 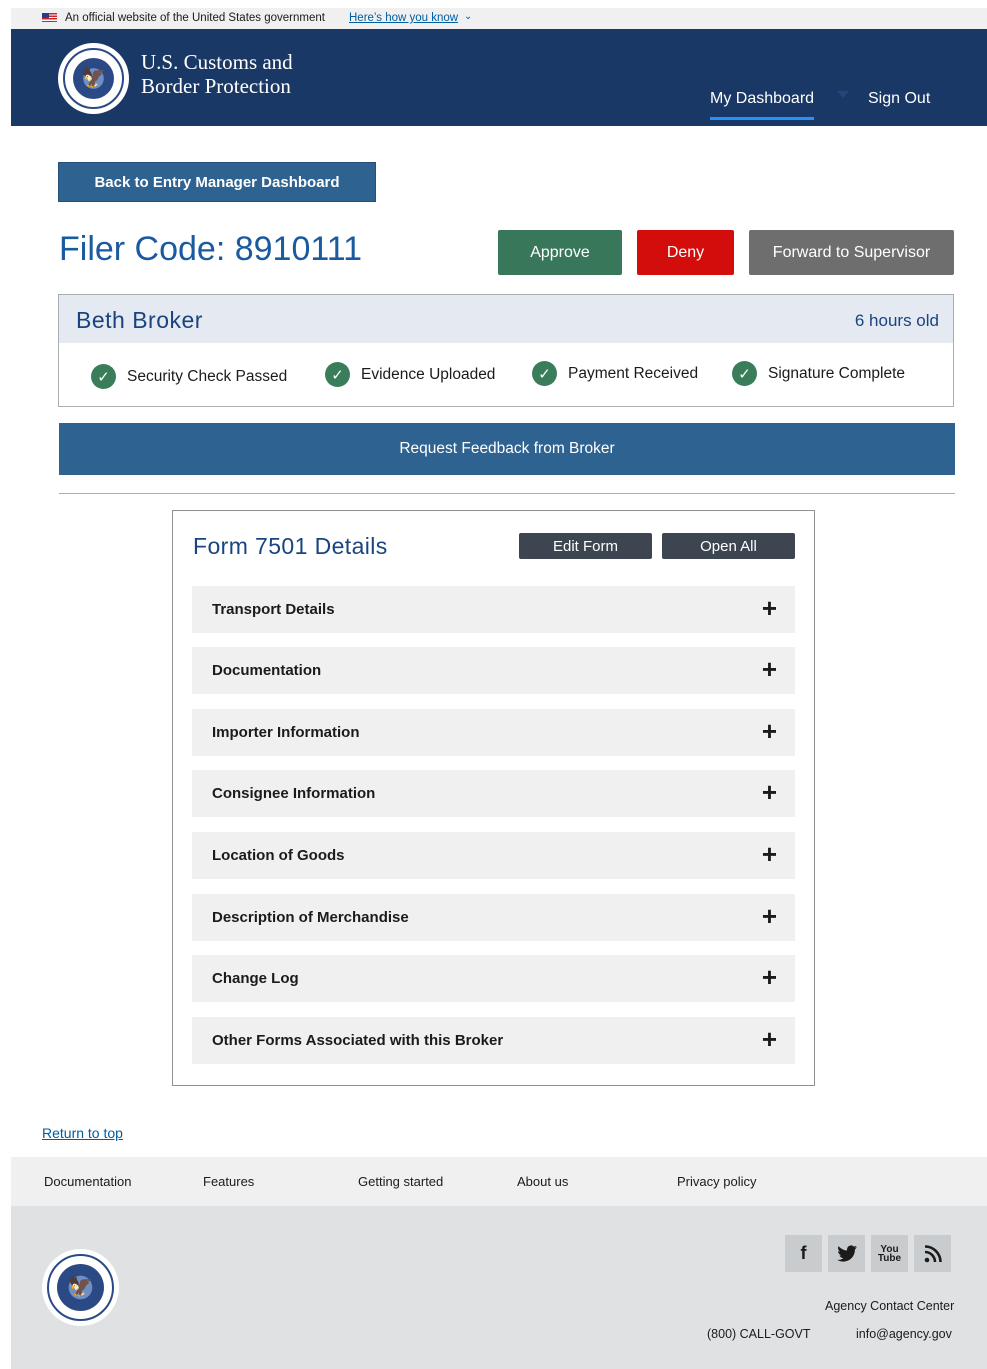 What do you see at coordinates (493, 732) in the screenshot?
I see `accordion-importer-information: Importer Information +` at bounding box center [493, 732].